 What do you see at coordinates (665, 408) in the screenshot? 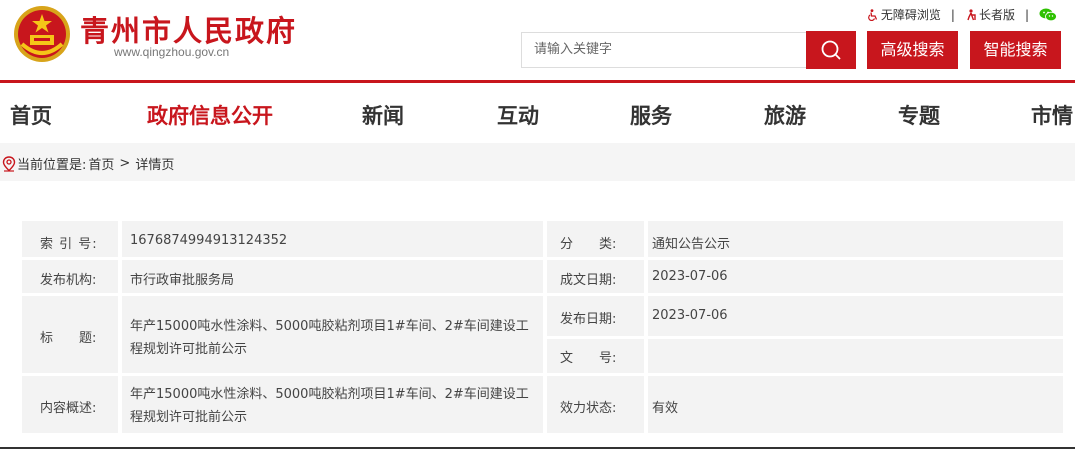
I see `validity-status-value: 有效` at bounding box center [665, 408].